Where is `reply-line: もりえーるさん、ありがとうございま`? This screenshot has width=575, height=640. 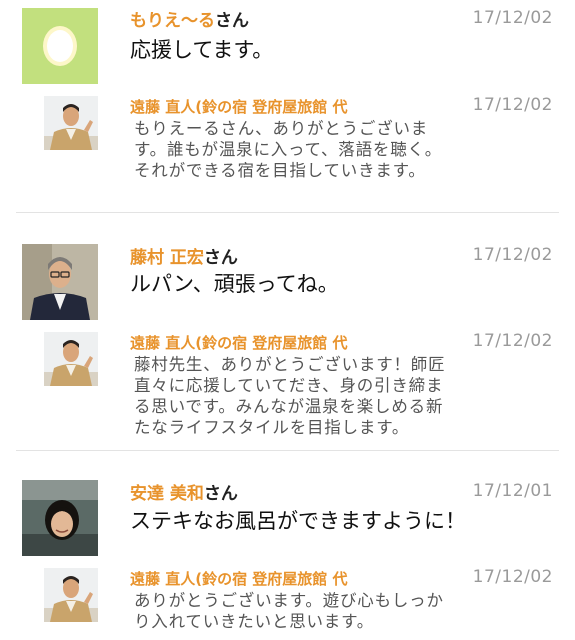 reply-line: もりえーるさん、ありがとうございま is located at coordinates (281, 128).